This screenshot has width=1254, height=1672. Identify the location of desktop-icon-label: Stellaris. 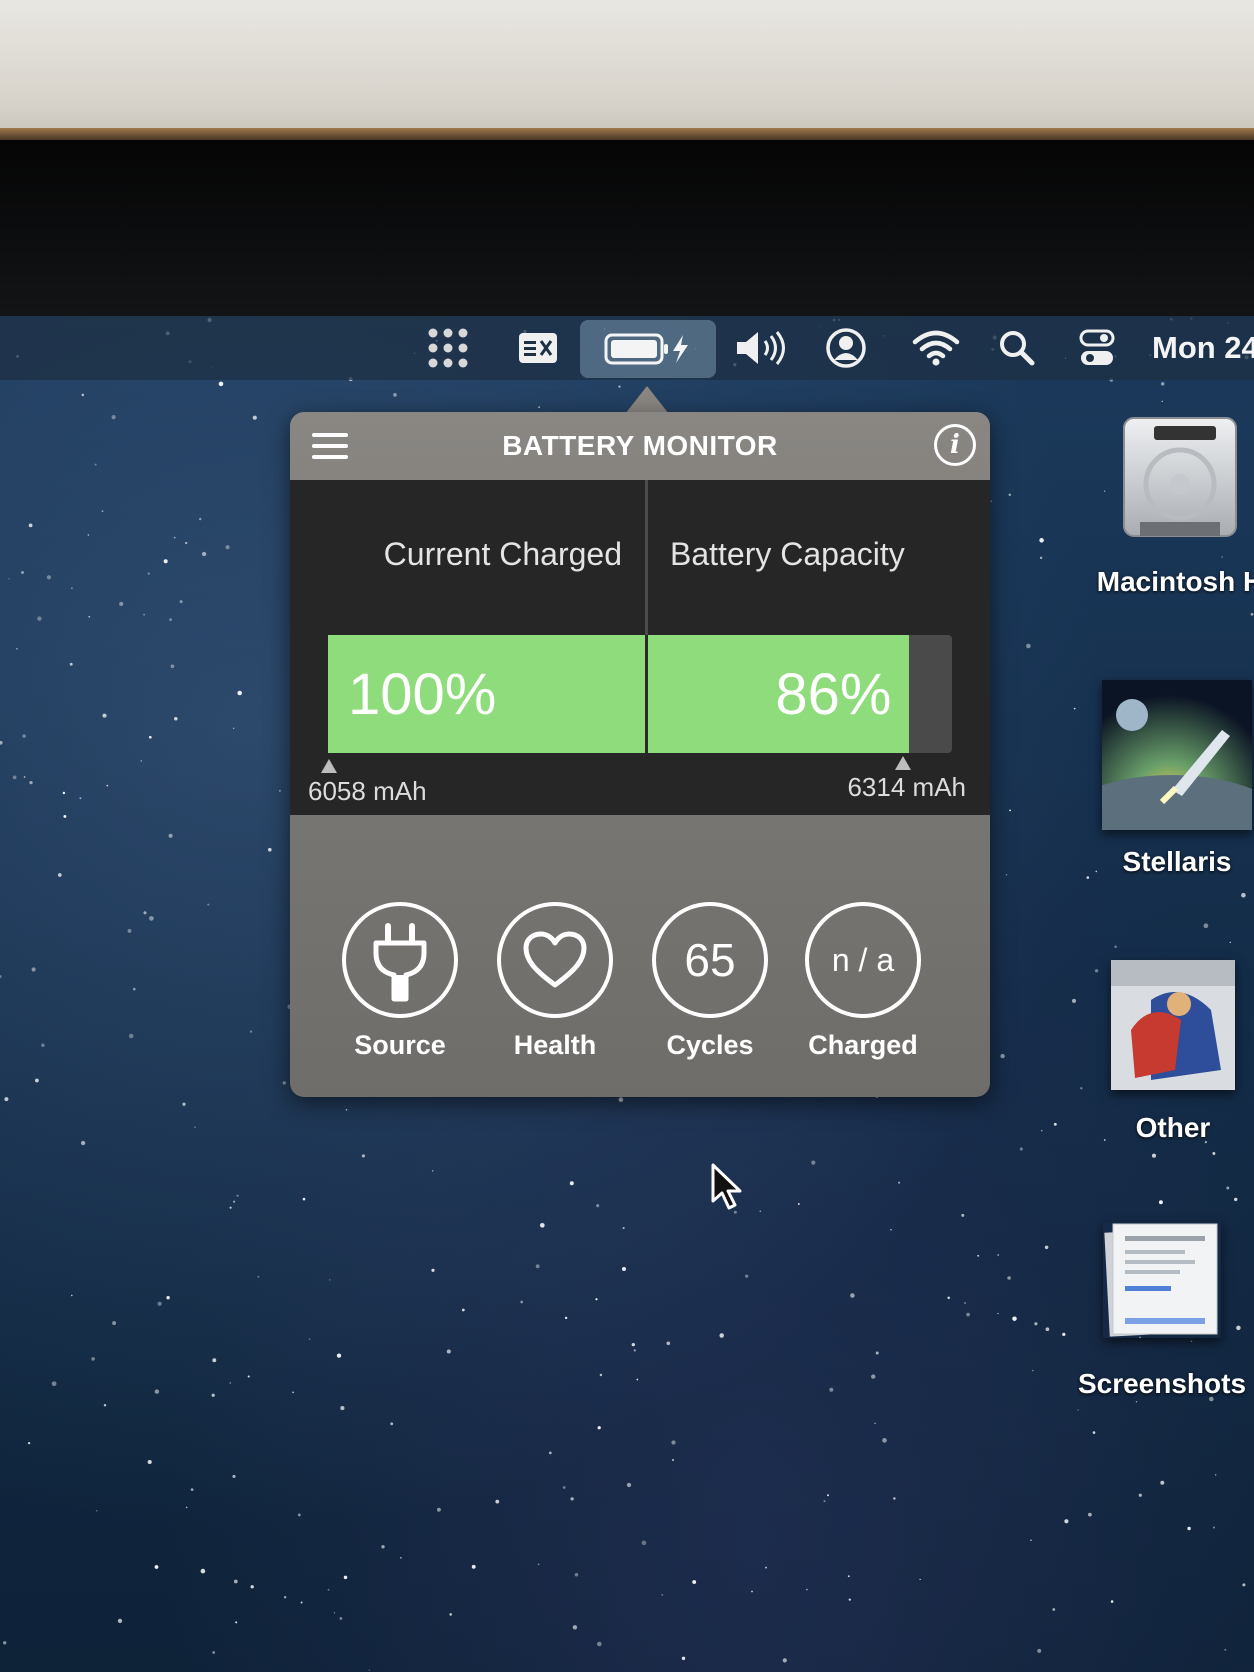
(1177, 861).